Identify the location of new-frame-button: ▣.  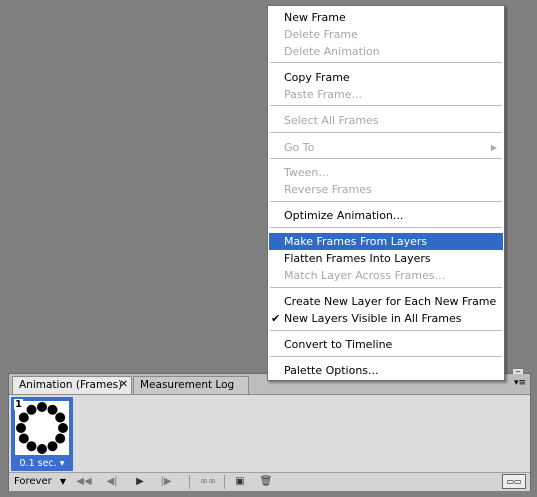
(240, 482).